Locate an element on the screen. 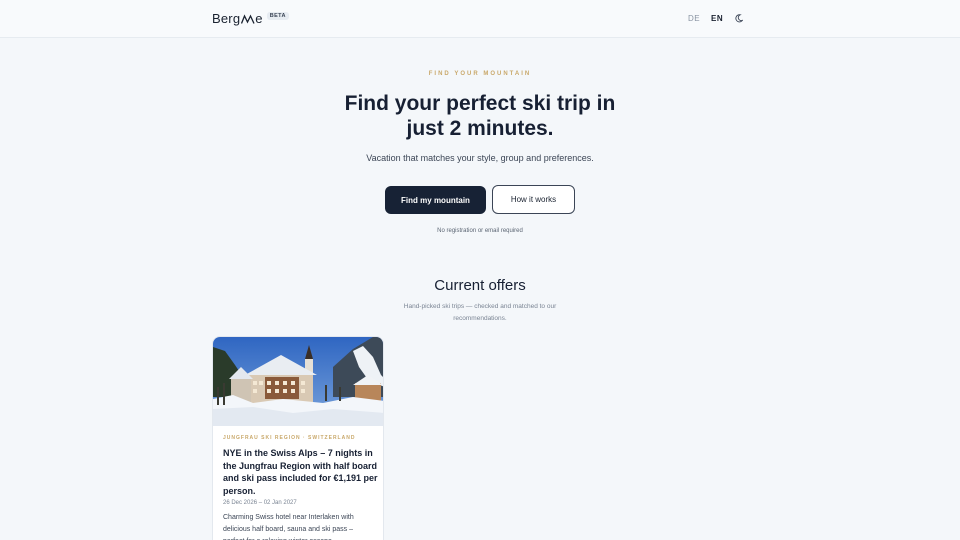 The image size is (960, 540). mountain-logo-icon is located at coordinates (248, 18).